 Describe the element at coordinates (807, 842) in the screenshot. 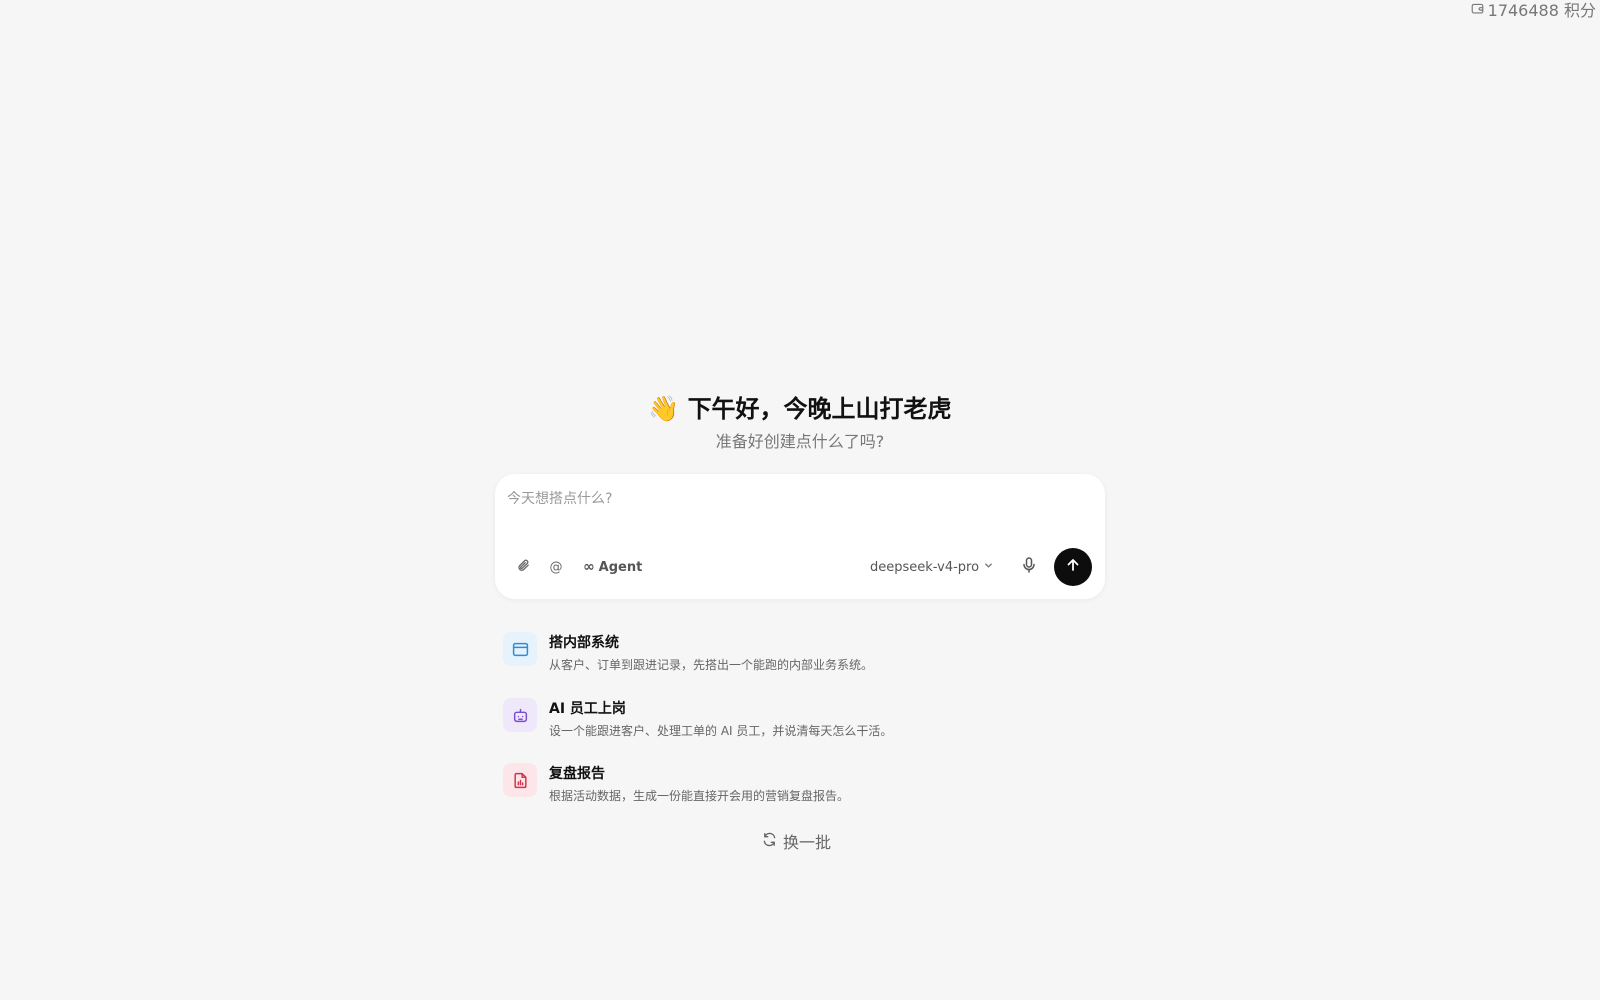

I see `refresh-label: 换一批` at that location.